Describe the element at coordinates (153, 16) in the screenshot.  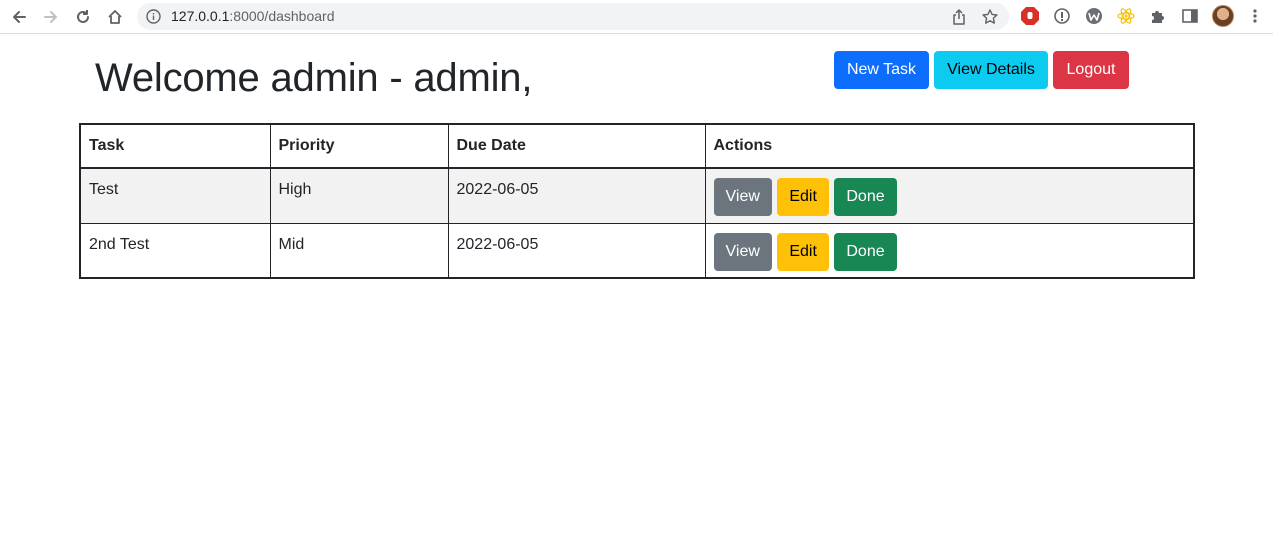
I see `site-info-icon` at that location.